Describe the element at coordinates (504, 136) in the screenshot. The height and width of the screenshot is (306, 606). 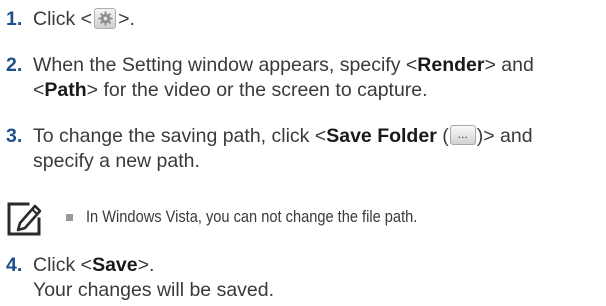
I see `step-text: )> and` at that location.